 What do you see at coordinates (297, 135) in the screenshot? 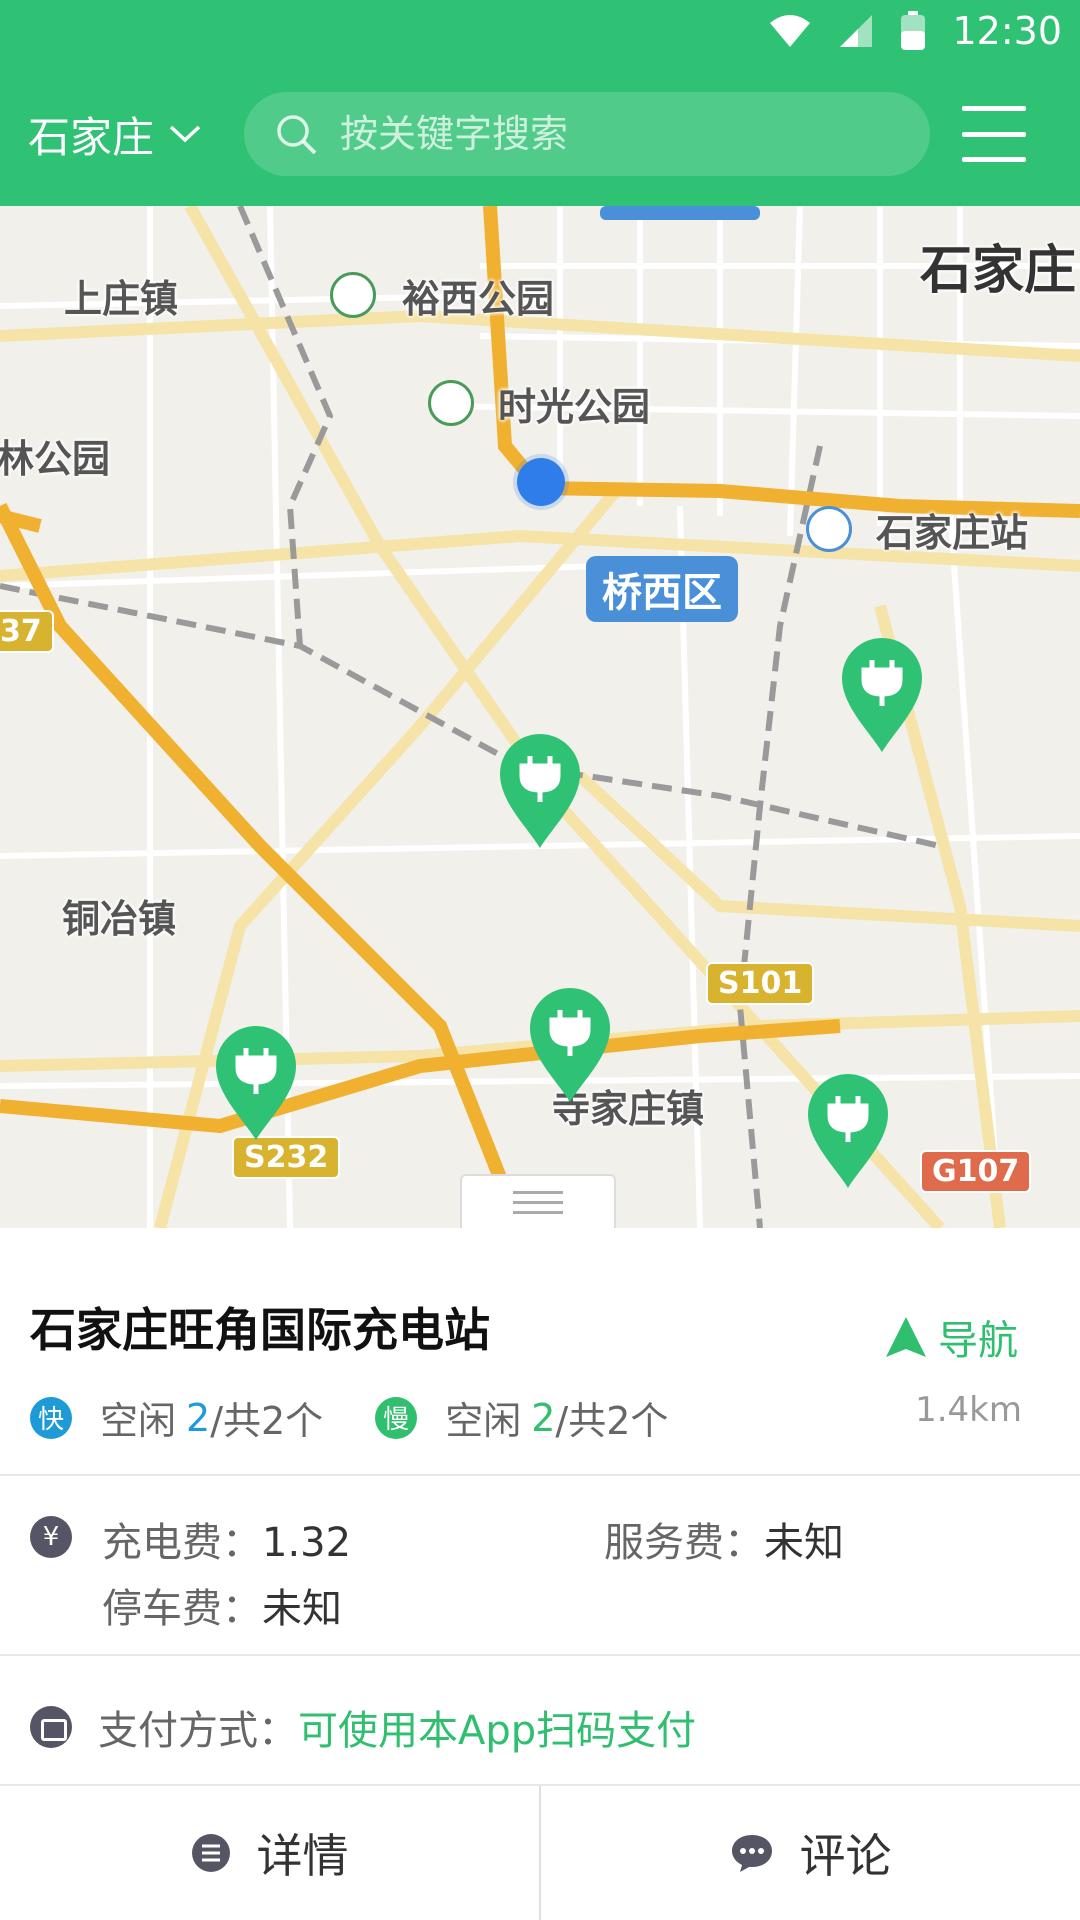
I see `search-icon` at bounding box center [297, 135].